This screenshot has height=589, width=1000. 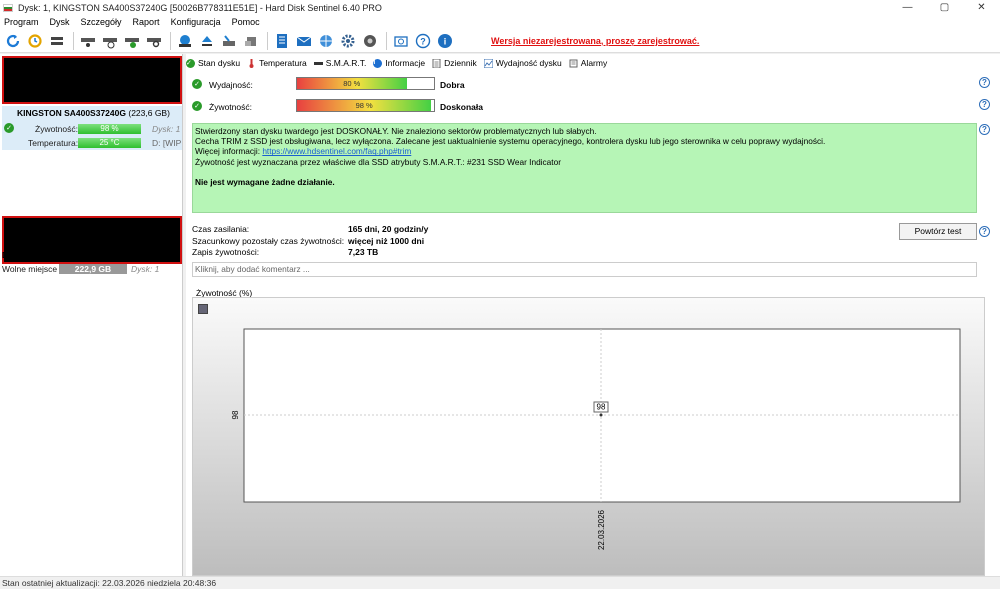 I want to click on performance-bar: 80 %, so click(x=365, y=83).